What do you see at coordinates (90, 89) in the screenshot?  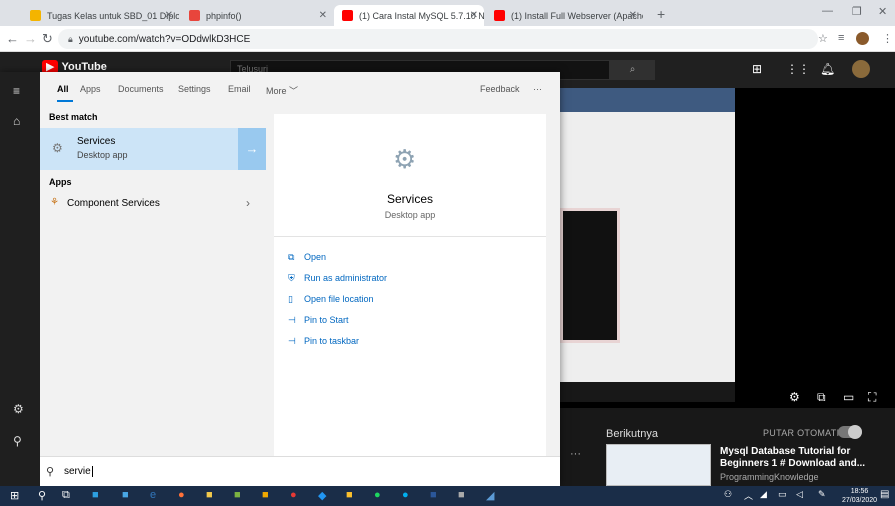 I see `tab-apps: Apps` at bounding box center [90, 89].